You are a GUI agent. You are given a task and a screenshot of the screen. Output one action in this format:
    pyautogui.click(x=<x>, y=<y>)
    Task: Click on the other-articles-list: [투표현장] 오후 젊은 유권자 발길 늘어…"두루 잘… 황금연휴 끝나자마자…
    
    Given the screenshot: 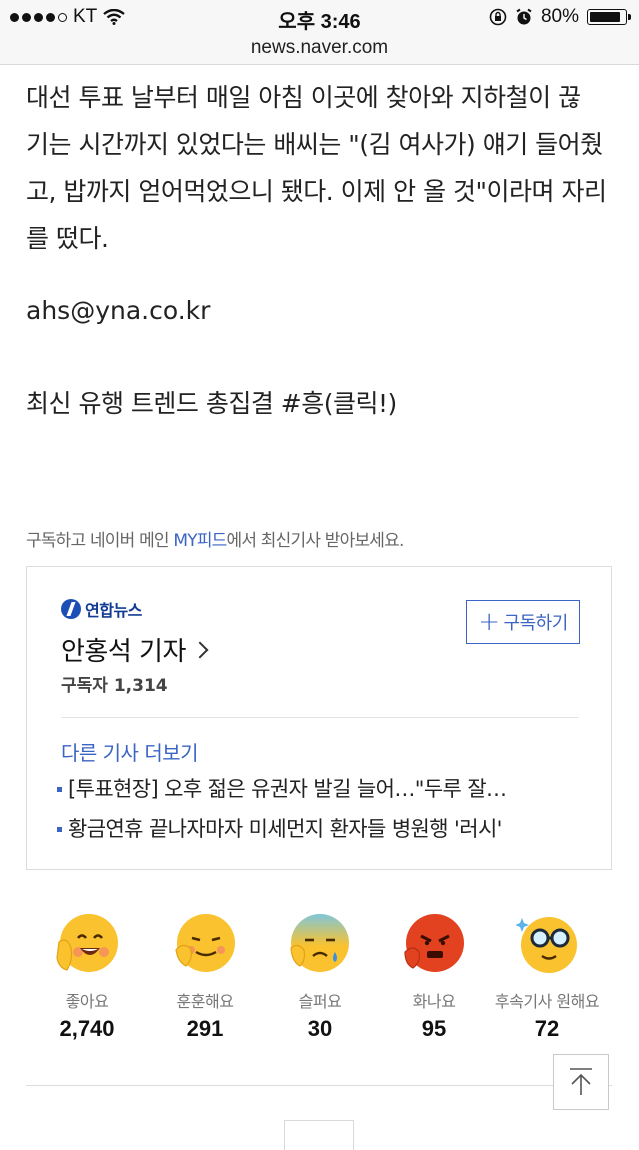 What is the action you would take?
    pyautogui.click(x=322, y=809)
    